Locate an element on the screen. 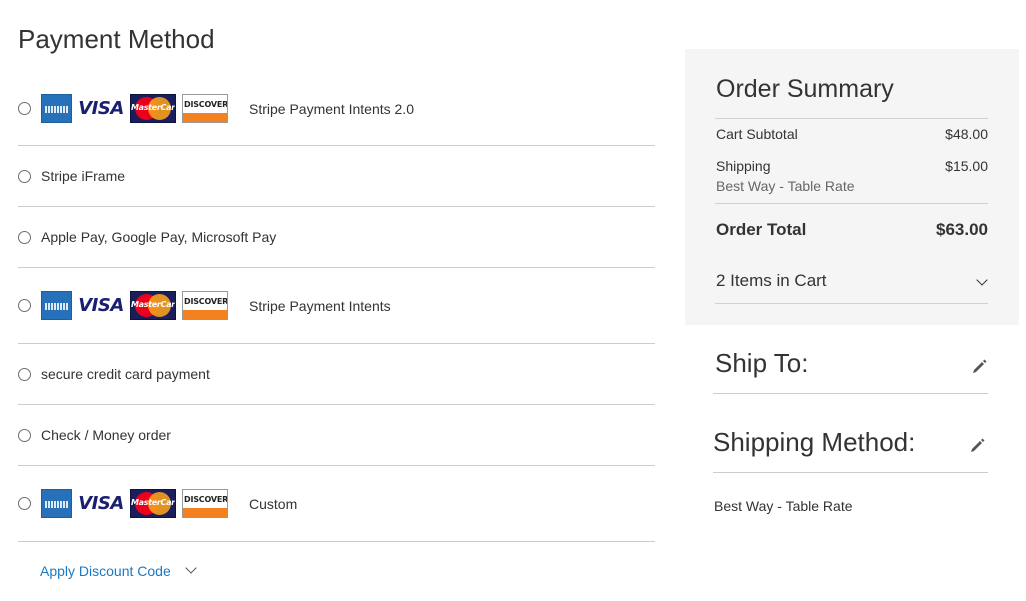 The width and height of the screenshot is (1026, 601). payment-option-check-money-order: Check / Money order is located at coordinates (336, 435).